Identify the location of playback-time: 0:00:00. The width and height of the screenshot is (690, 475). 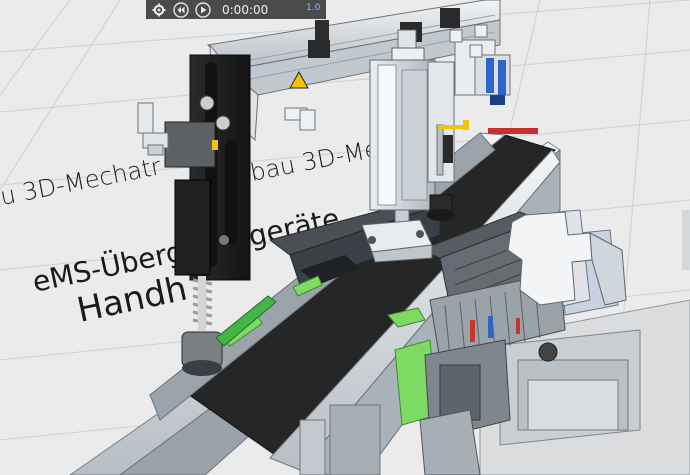
(245, 9).